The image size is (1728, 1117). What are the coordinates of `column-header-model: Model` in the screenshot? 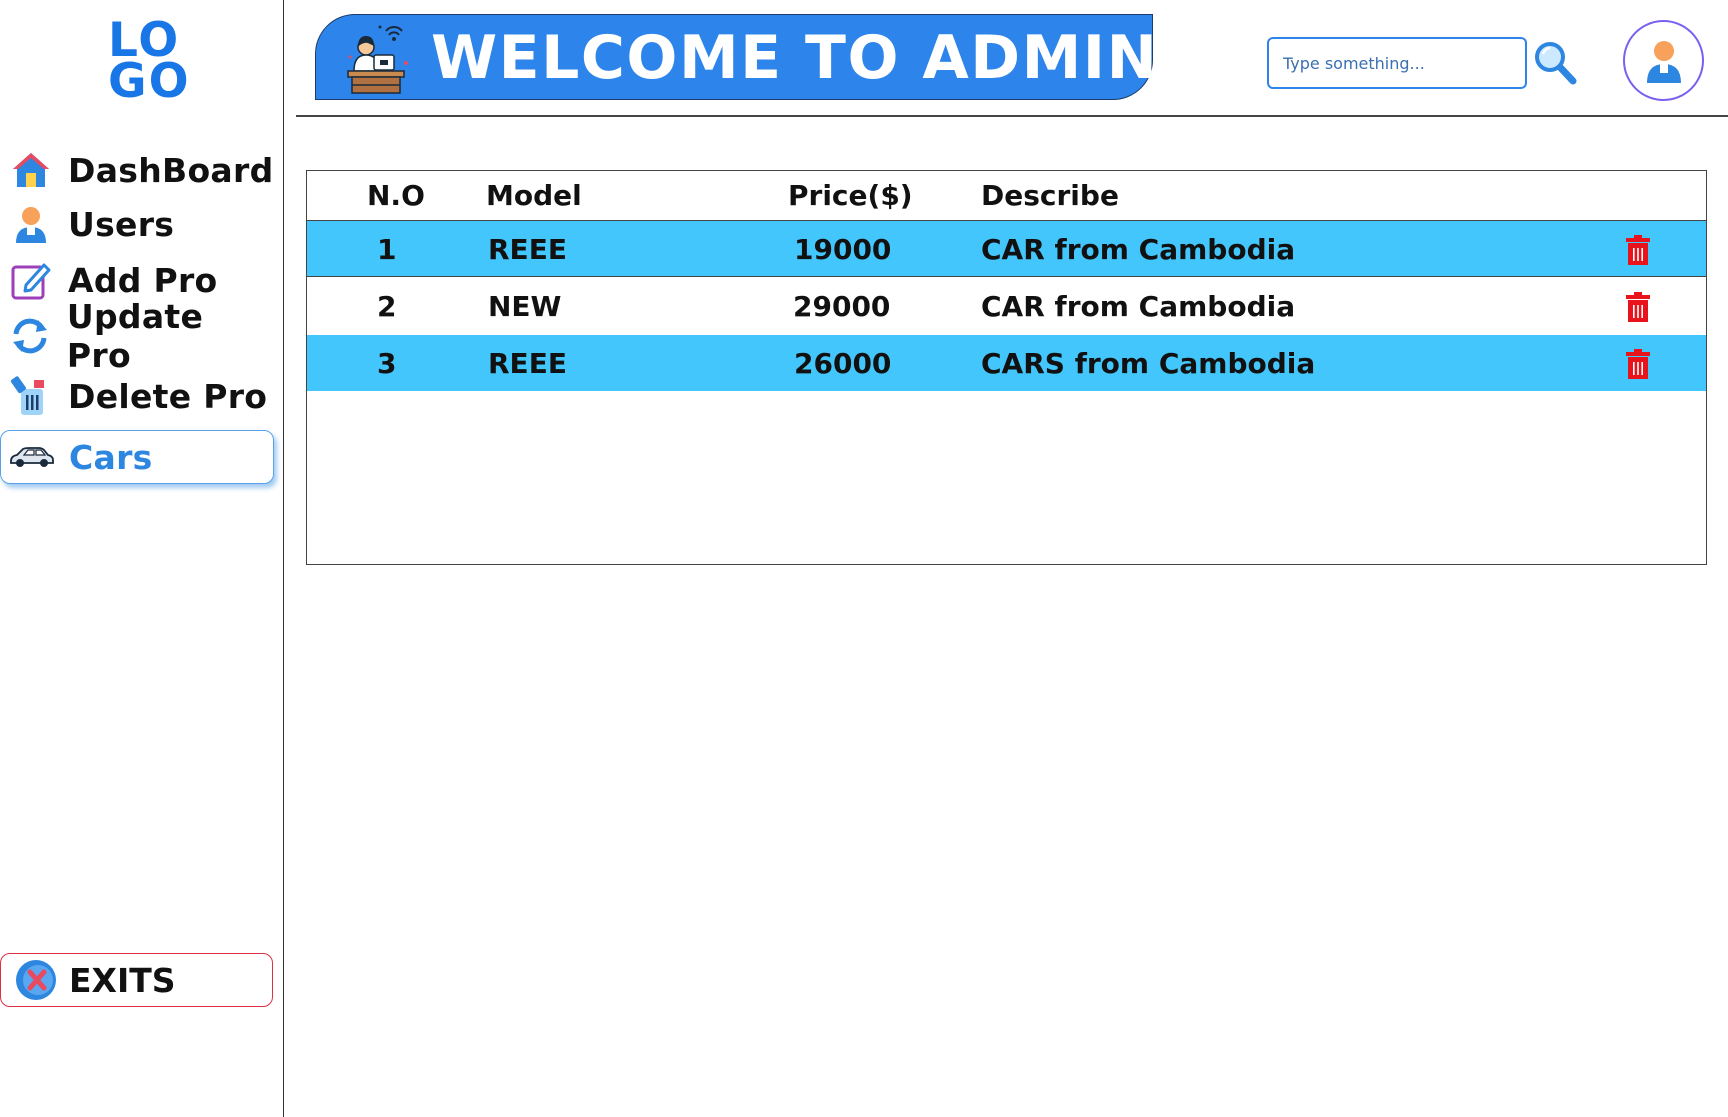 It's located at (534, 195).